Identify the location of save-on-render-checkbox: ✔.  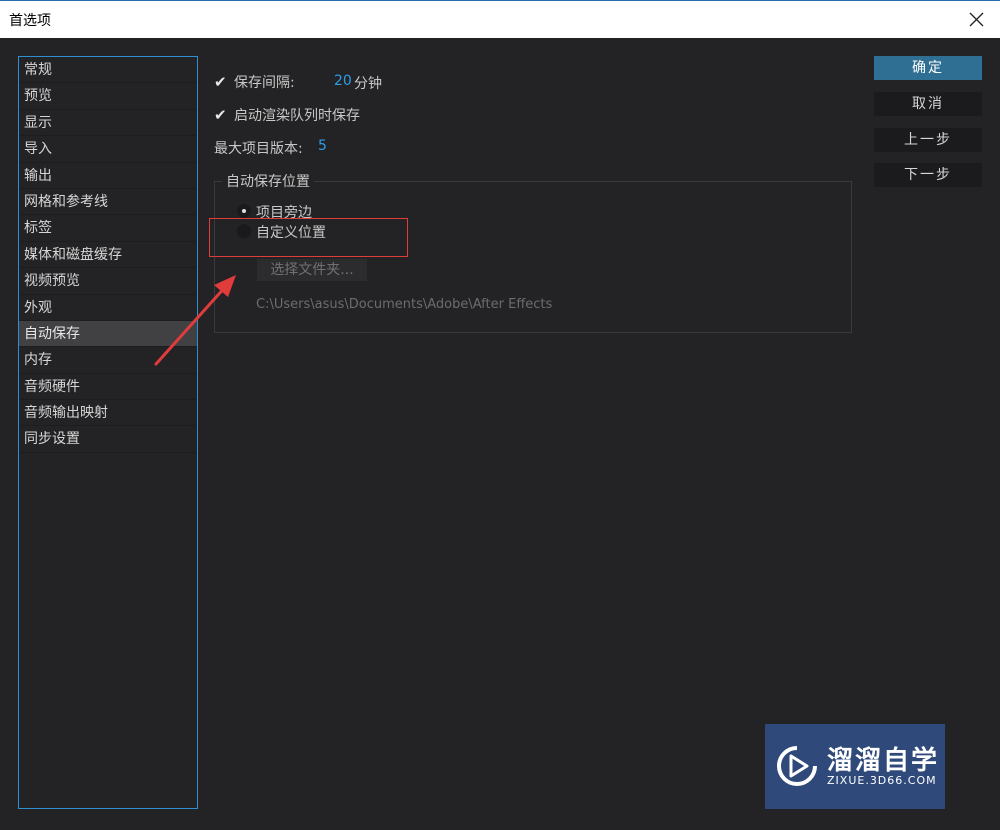
(221, 115).